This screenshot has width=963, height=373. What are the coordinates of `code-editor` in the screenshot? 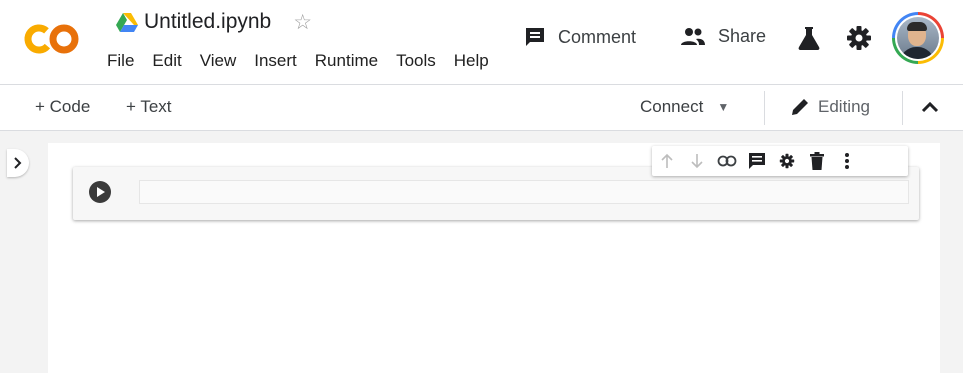 It's located at (524, 192).